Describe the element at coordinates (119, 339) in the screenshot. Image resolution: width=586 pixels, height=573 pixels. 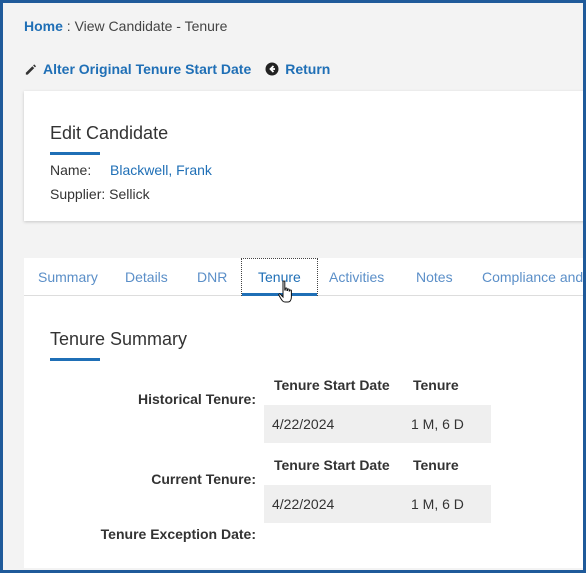
I see `tenure-summary-title: Tenure Summary` at that location.